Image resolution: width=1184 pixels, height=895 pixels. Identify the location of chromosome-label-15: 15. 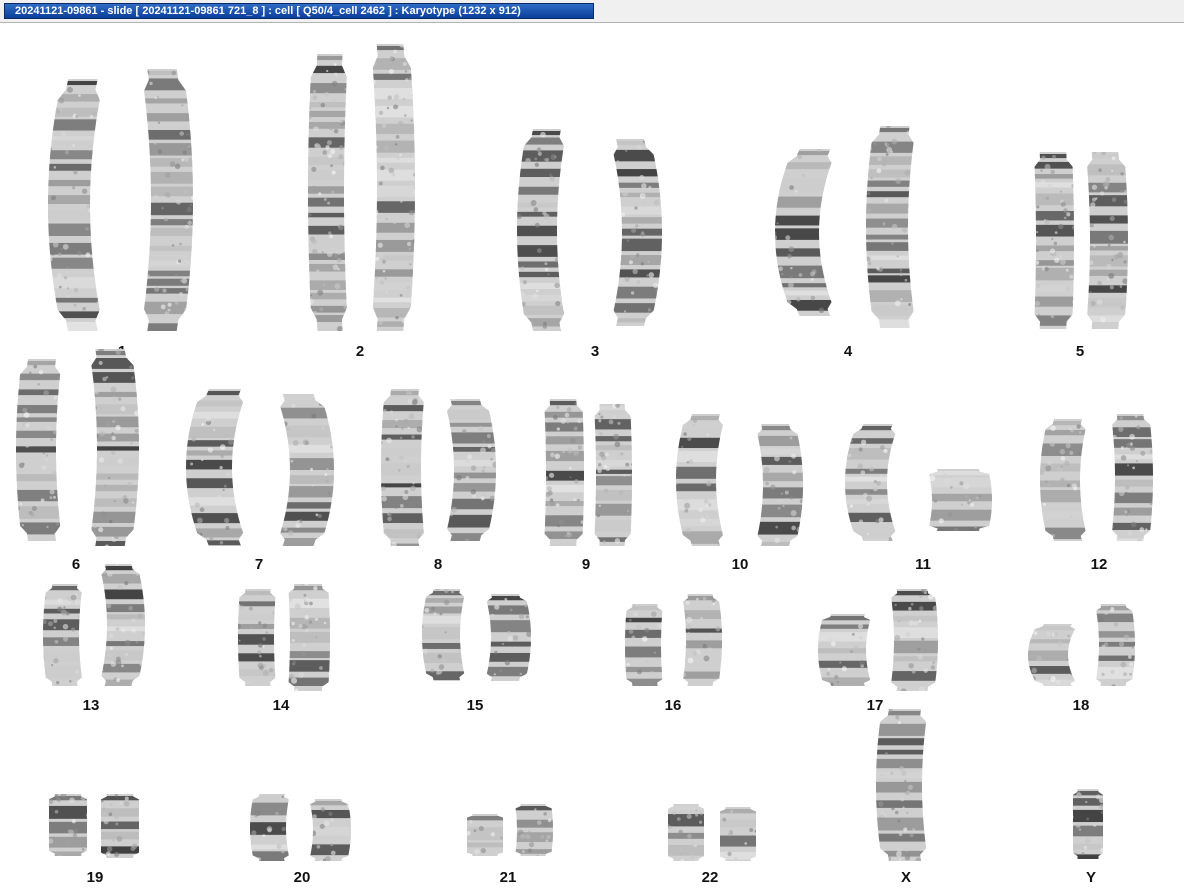
(475, 705).